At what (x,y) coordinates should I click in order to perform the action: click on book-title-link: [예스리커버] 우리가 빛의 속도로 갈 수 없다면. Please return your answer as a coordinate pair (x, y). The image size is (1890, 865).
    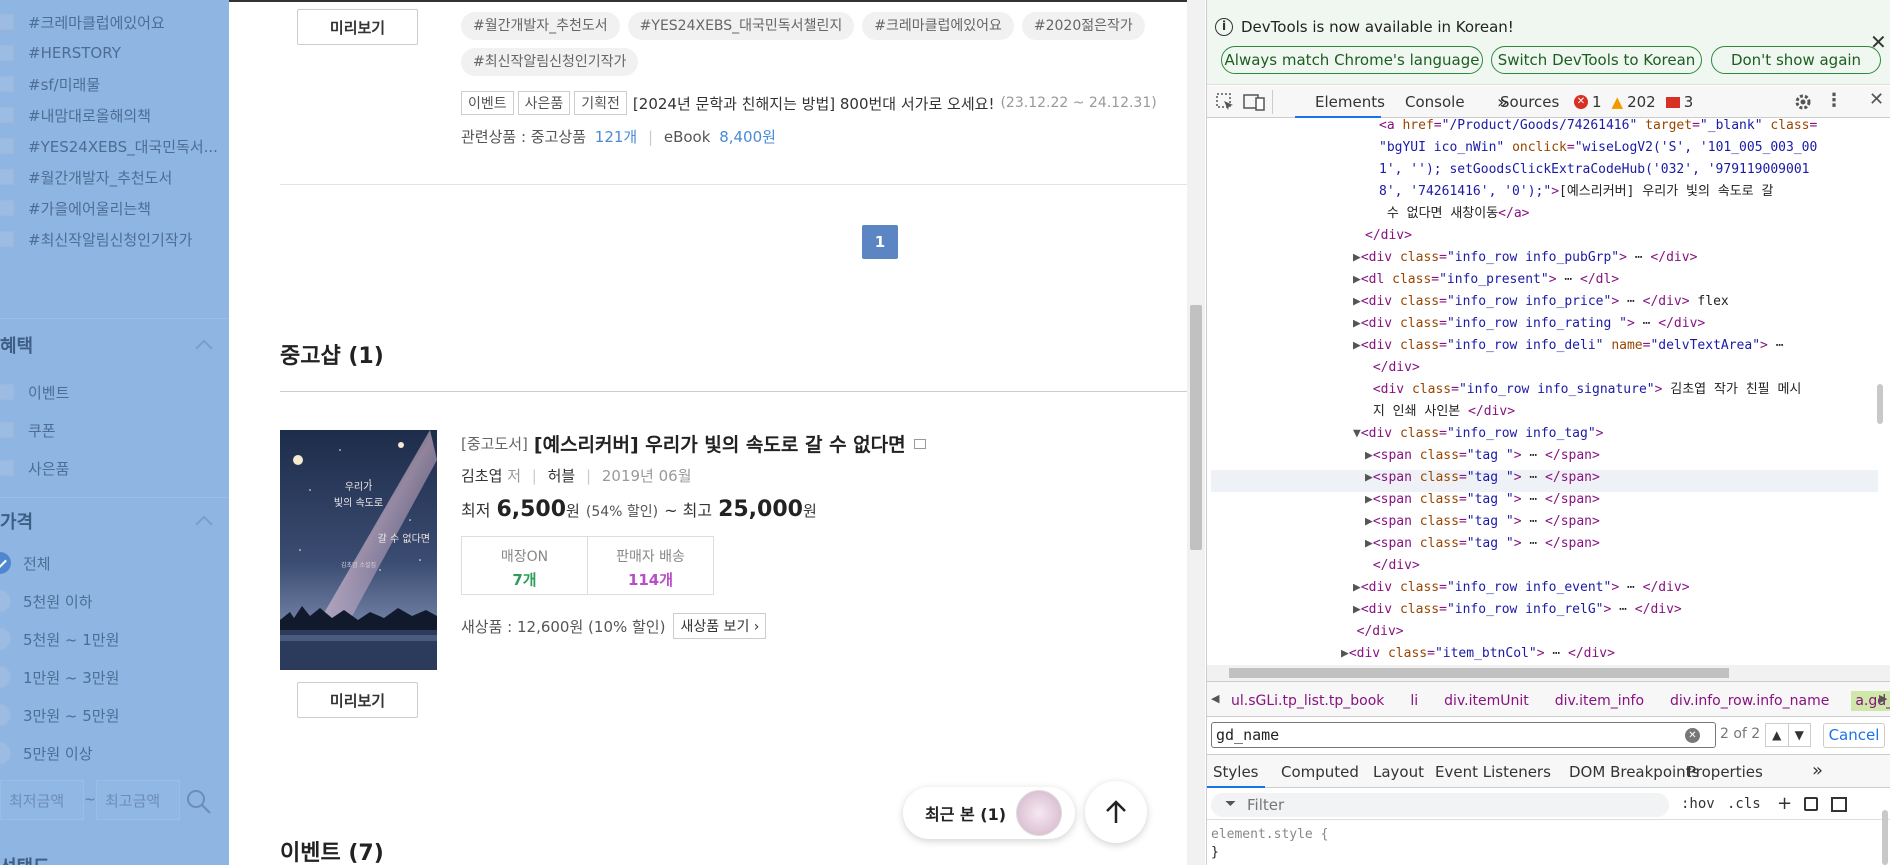
    Looking at the image, I should click on (720, 443).